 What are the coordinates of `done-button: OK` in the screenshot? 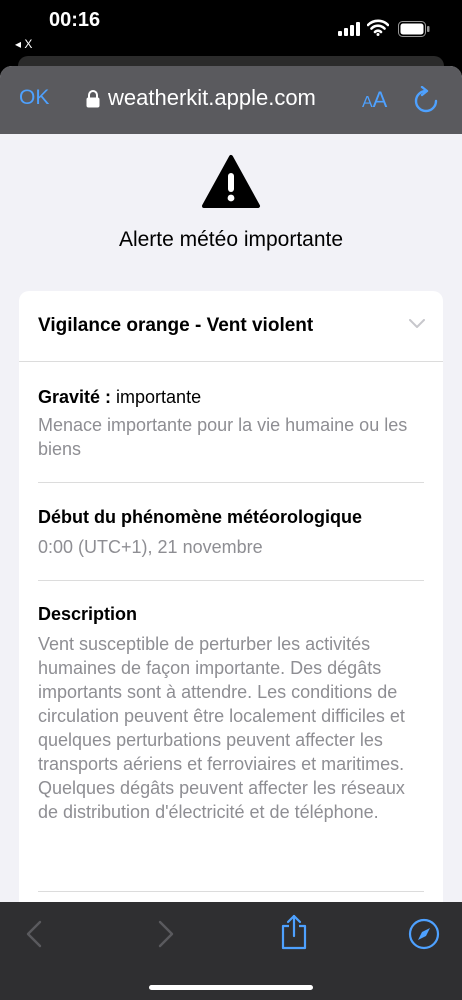 It's located at (34, 98).